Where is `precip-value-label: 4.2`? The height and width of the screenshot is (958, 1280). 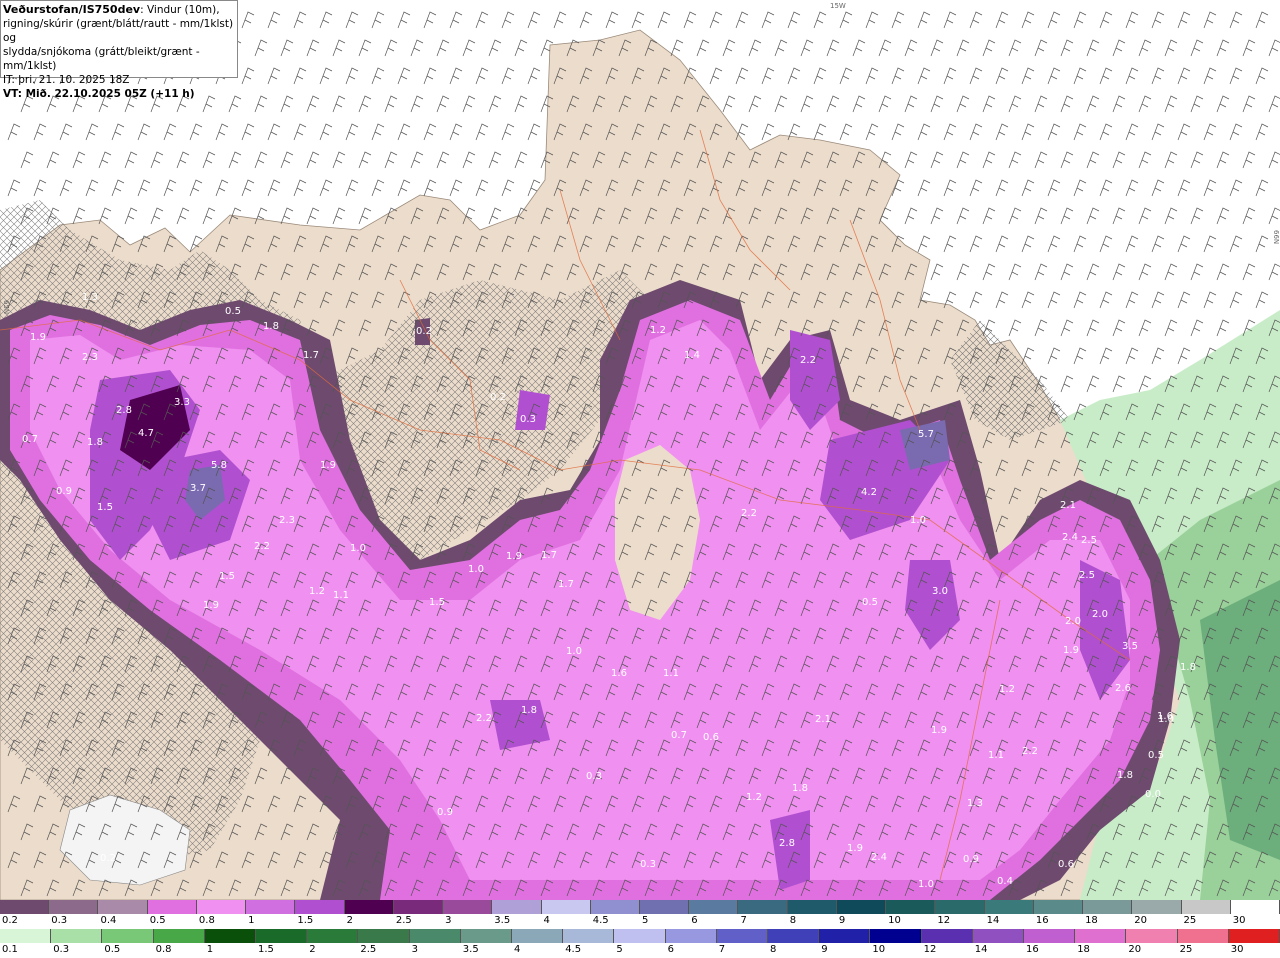 precip-value-label: 4.2 is located at coordinates (869, 492).